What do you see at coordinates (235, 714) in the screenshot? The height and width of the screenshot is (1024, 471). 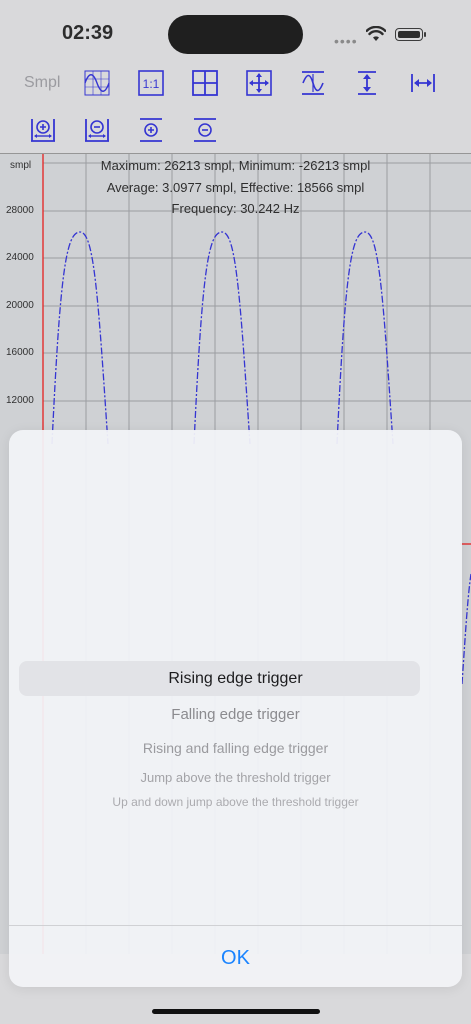 I see `picker-option-falling-edge: Falling edge trigger` at bounding box center [235, 714].